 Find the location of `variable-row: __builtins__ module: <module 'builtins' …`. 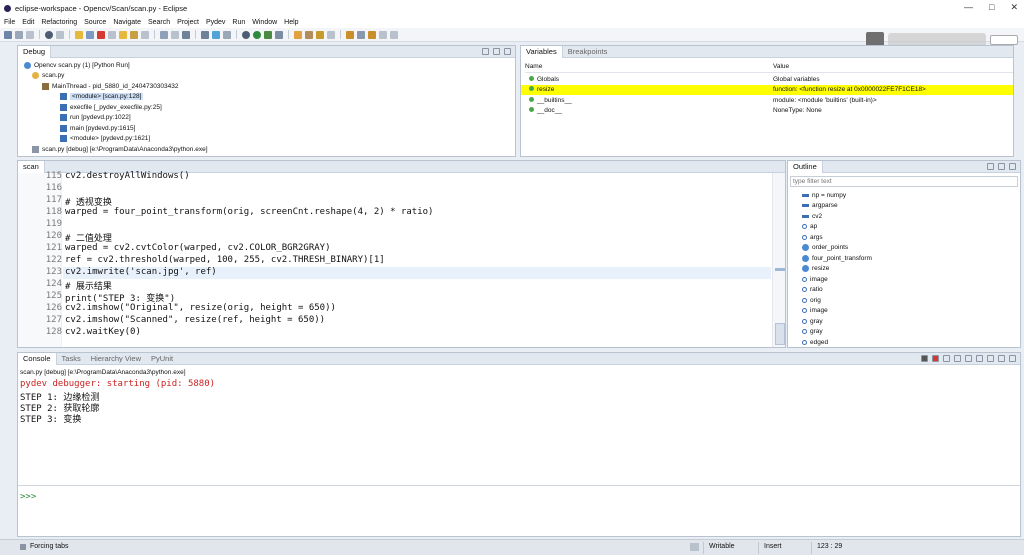

variable-row: __builtins__ module: <module 'builtins' … is located at coordinates (769, 100).